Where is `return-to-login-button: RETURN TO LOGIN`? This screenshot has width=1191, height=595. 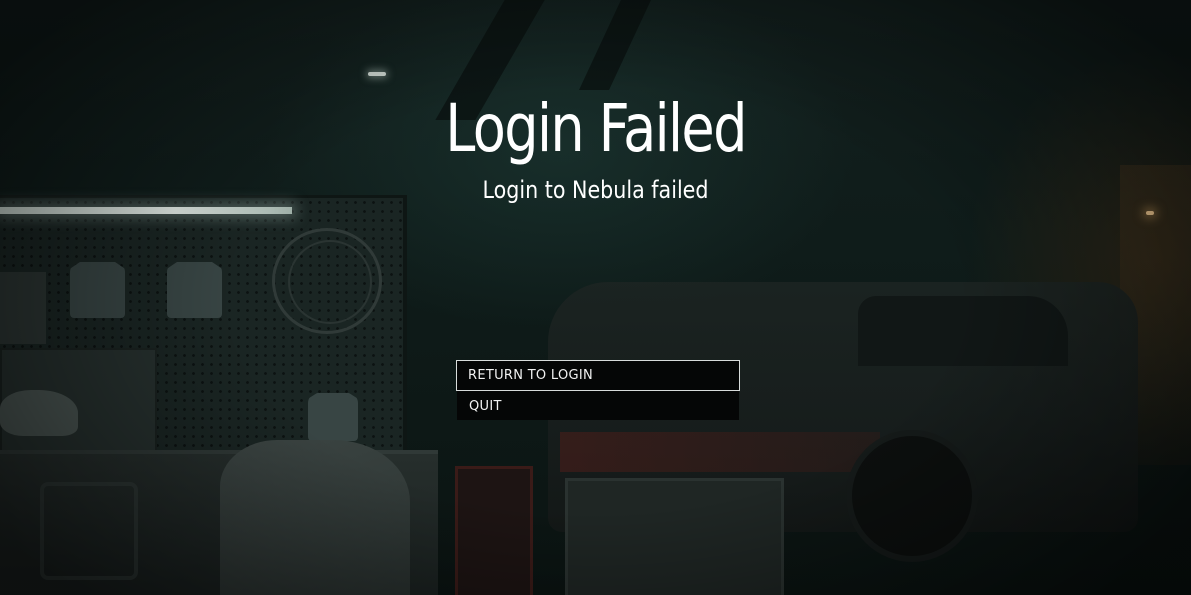
return-to-login-button: RETURN TO LOGIN is located at coordinates (598, 375).